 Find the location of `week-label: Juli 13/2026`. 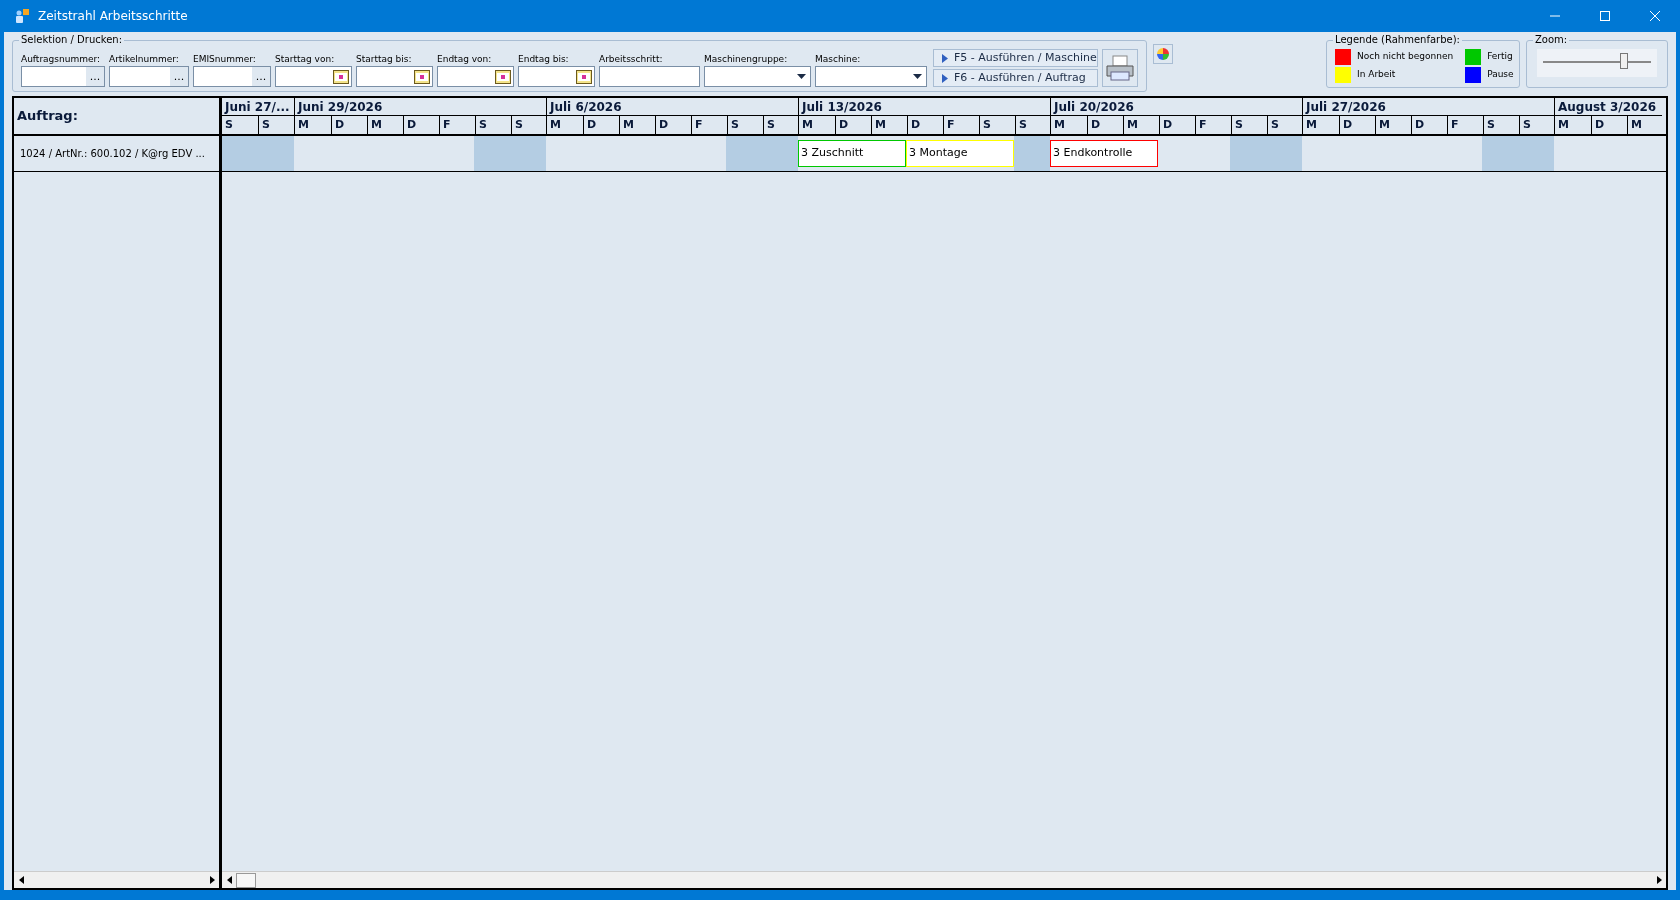

week-label: Juli 13/2026 is located at coordinates (924, 107).